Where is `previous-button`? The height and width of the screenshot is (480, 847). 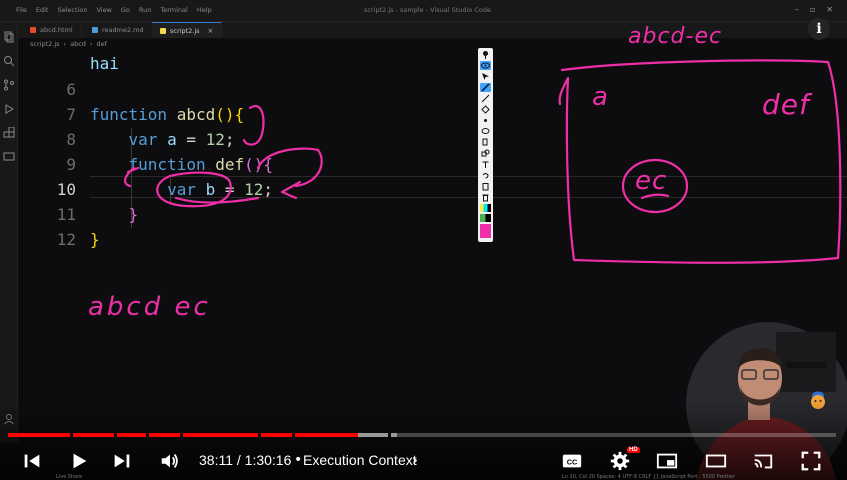
previous-button is located at coordinates (32, 461).